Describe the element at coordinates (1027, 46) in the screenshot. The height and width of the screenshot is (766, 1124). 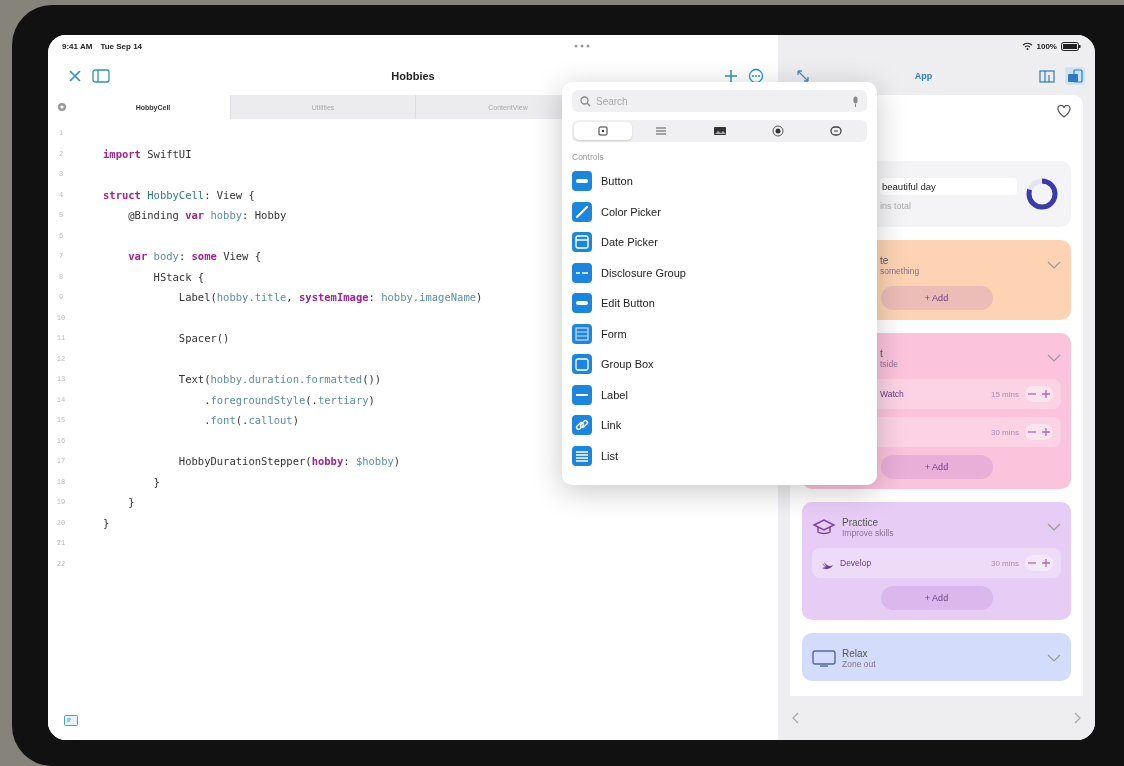
I see `wifi-icon` at that location.